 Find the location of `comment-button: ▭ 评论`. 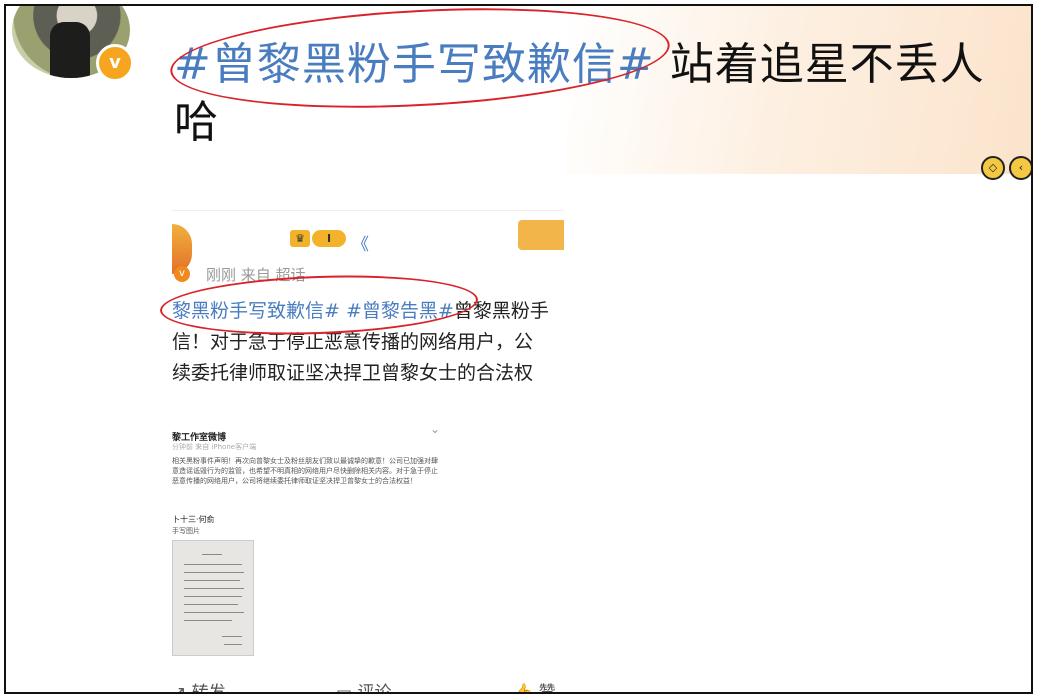

comment-button: ▭ 评论 is located at coordinates (364, 686).